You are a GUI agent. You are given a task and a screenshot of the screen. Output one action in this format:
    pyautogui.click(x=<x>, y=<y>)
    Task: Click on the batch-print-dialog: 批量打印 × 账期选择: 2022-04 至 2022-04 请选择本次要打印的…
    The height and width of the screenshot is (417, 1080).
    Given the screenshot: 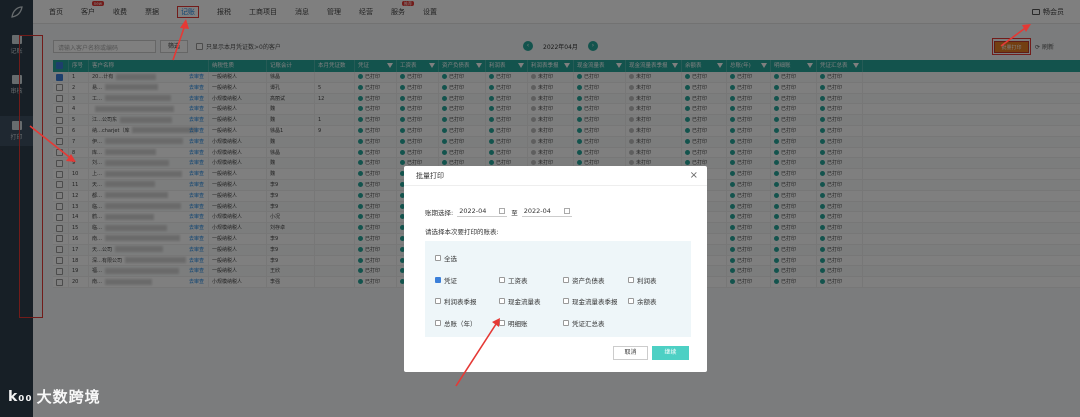 What is the action you would take?
    pyautogui.click(x=555, y=269)
    